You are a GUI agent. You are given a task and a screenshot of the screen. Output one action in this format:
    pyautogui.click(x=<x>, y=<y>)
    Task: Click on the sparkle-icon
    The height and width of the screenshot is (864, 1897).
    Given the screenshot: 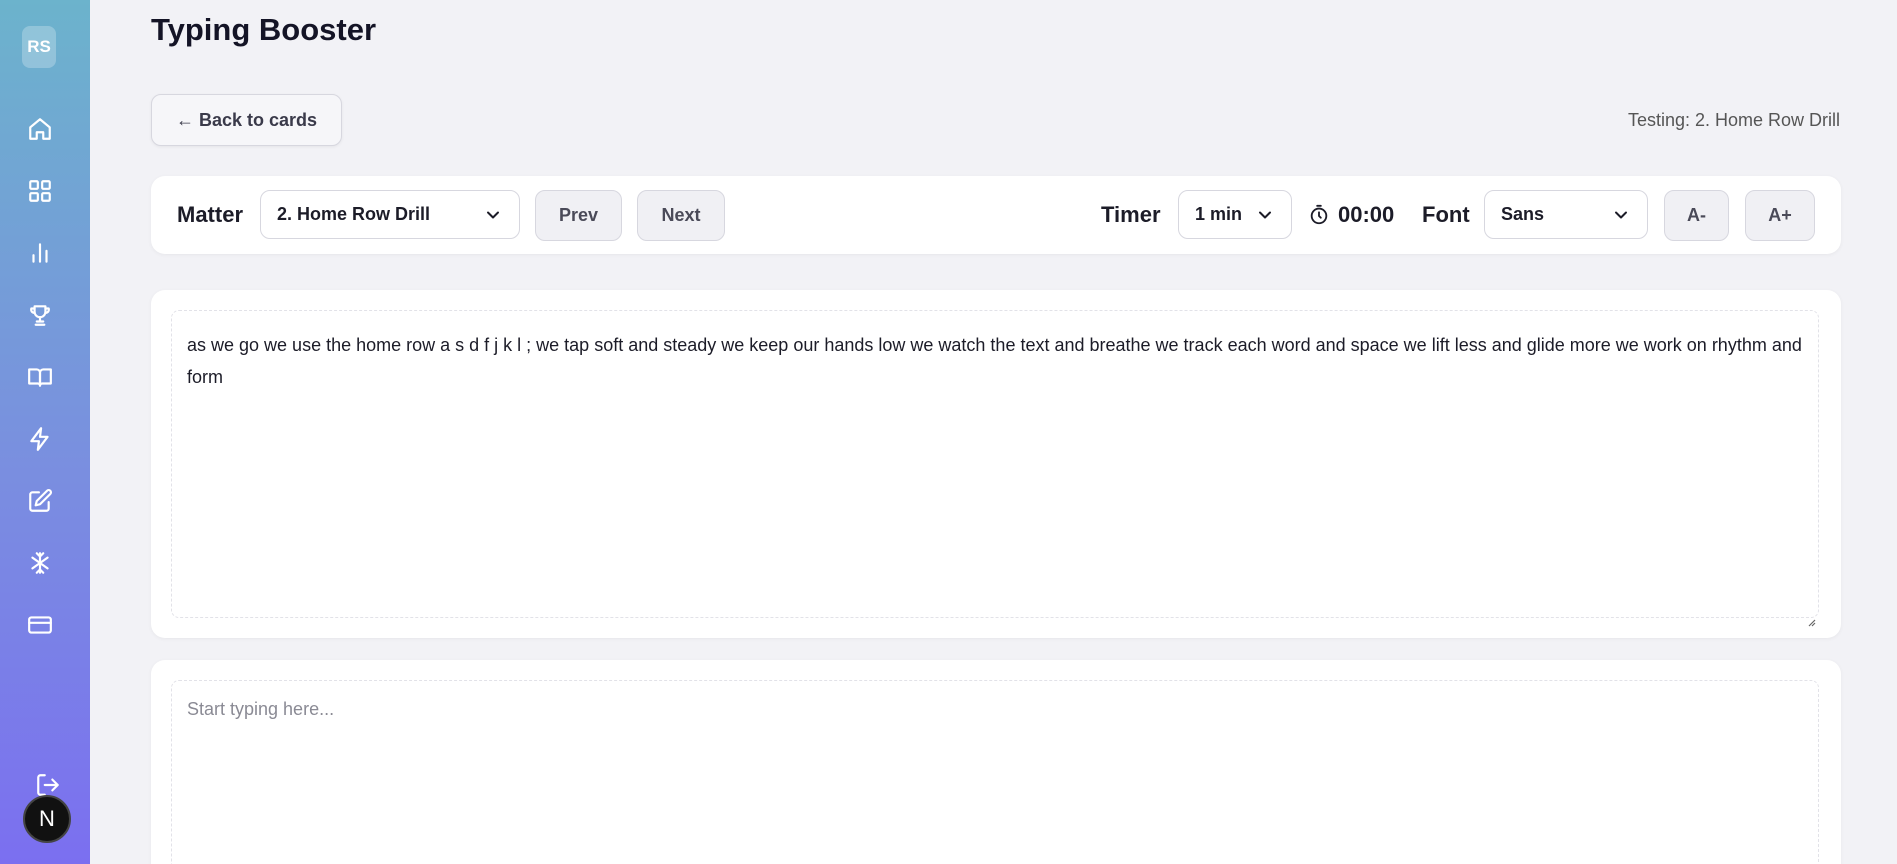 What is the action you would take?
    pyautogui.click(x=40, y=563)
    